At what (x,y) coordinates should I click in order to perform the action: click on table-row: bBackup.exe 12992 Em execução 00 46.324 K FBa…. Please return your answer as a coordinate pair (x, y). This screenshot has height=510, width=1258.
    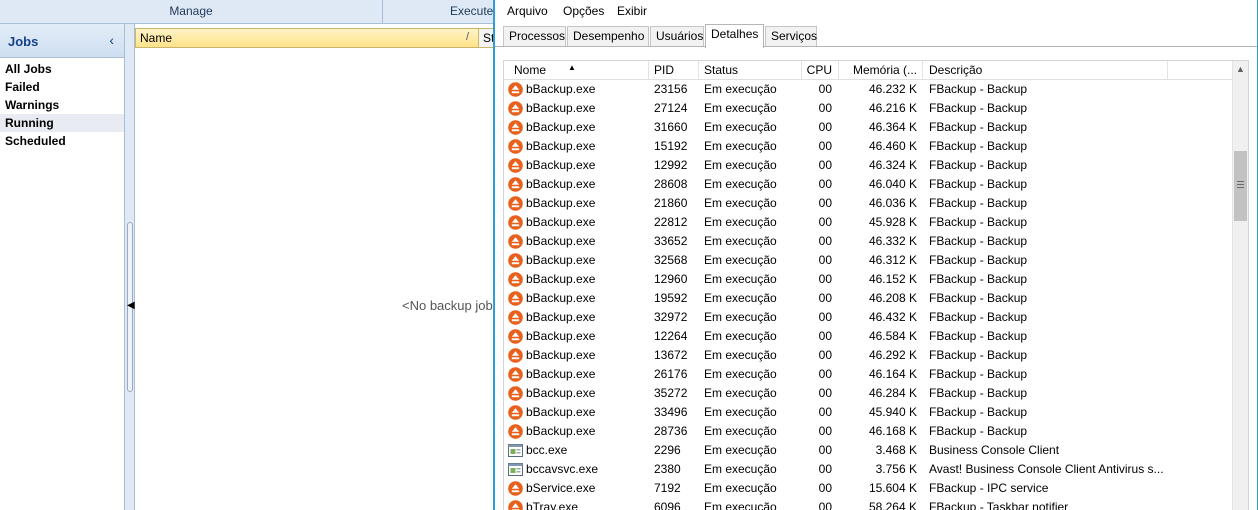
    Looking at the image, I should click on (869, 165).